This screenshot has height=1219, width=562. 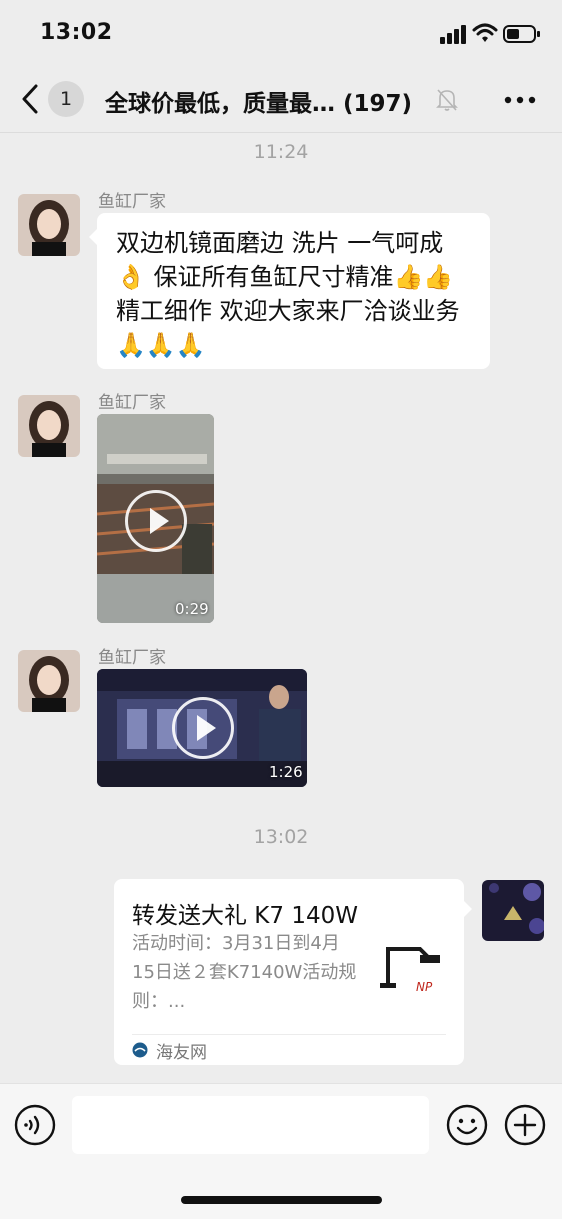 What do you see at coordinates (520, 100) in the screenshot?
I see `more-icon` at bounding box center [520, 100].